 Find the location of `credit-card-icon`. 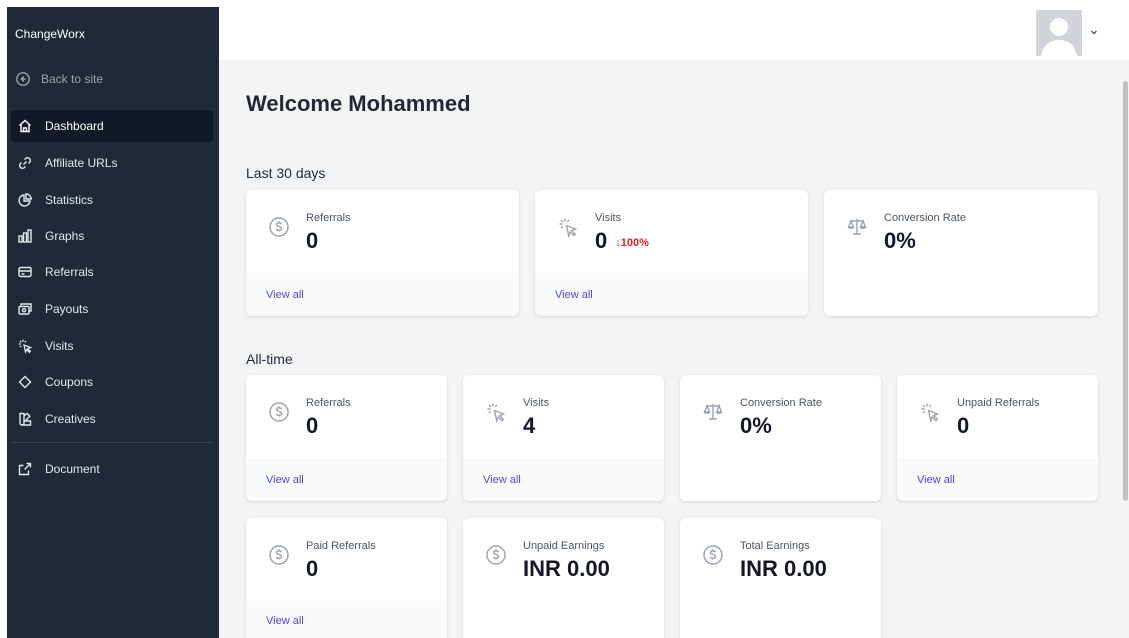

credit-card-icon is located at coordinates (25, 272).